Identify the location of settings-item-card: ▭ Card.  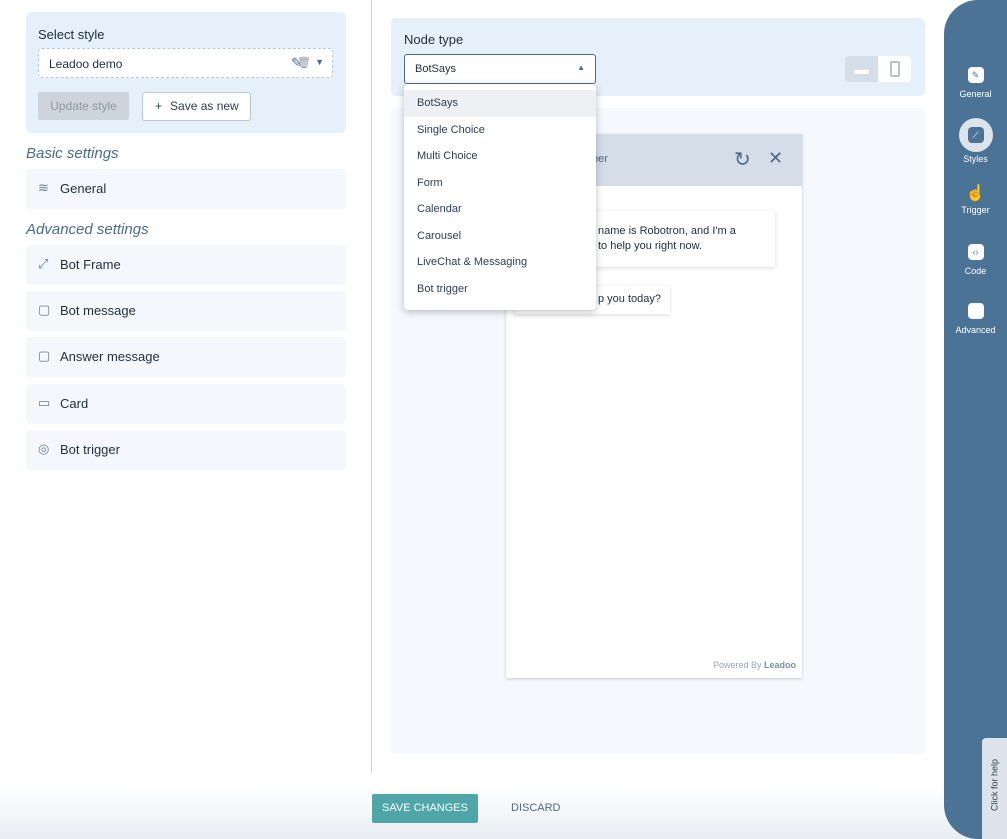
(186, 404).